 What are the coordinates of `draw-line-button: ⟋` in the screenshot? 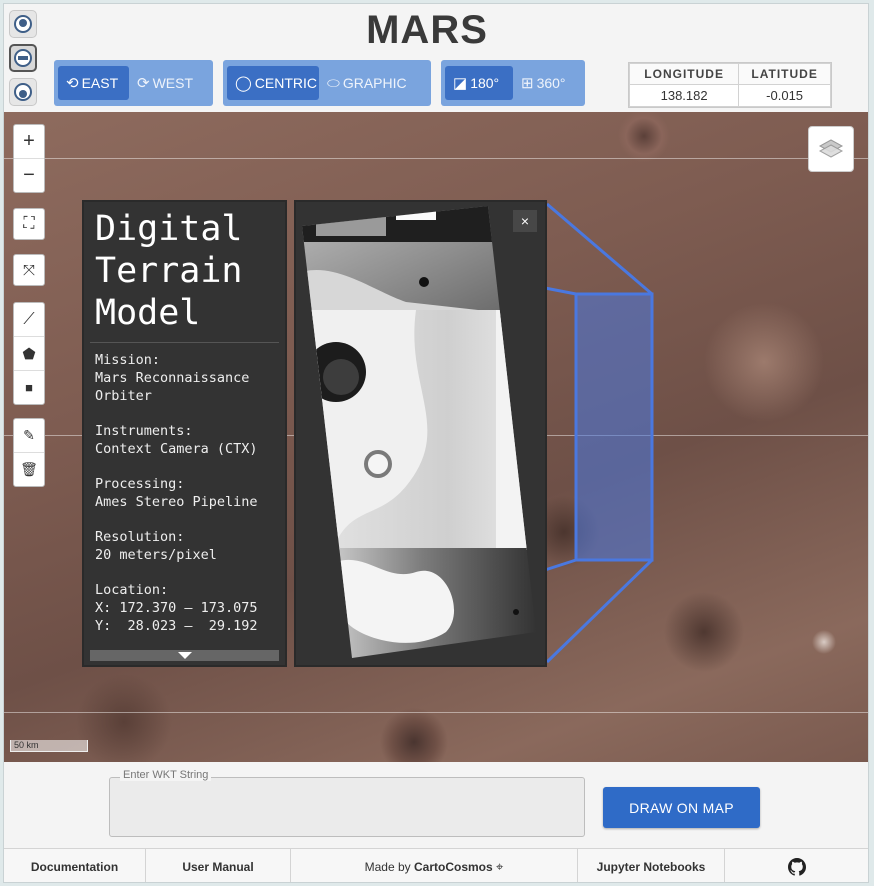 It's located at (29, 320).